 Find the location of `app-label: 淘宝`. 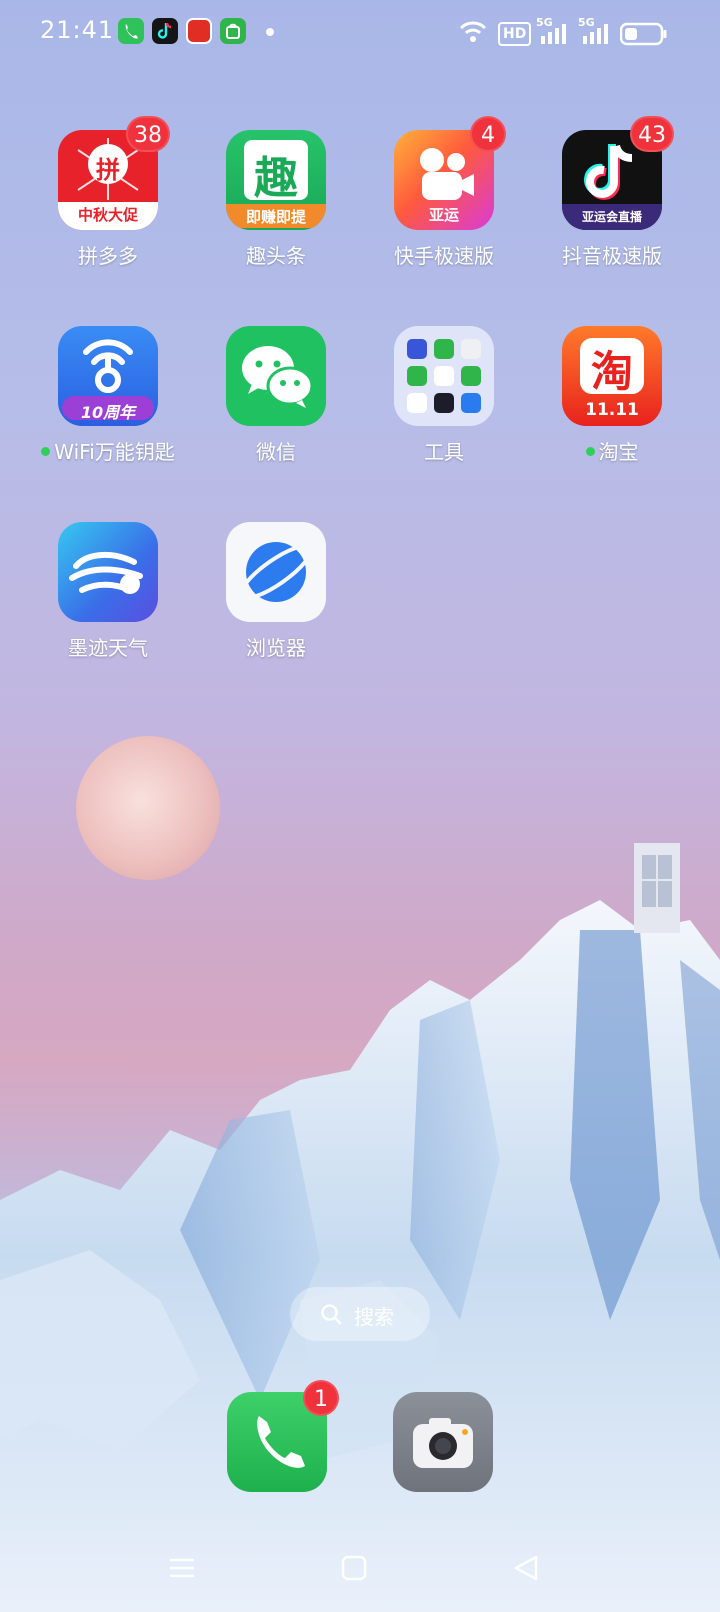

app-label: 淘宝 is located at coordinates (612, 450).